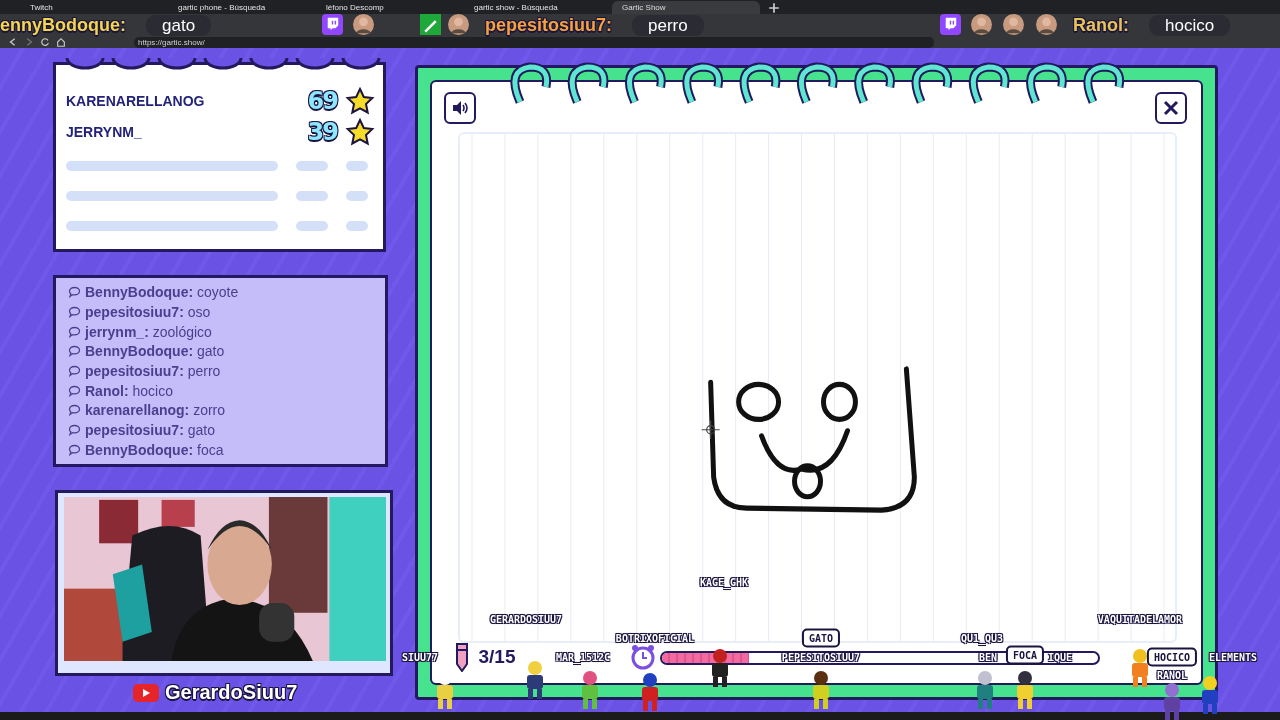 This screenshot has width=1280, height=720. I want to click on guess-bubble: GATO, so click(821, 638).